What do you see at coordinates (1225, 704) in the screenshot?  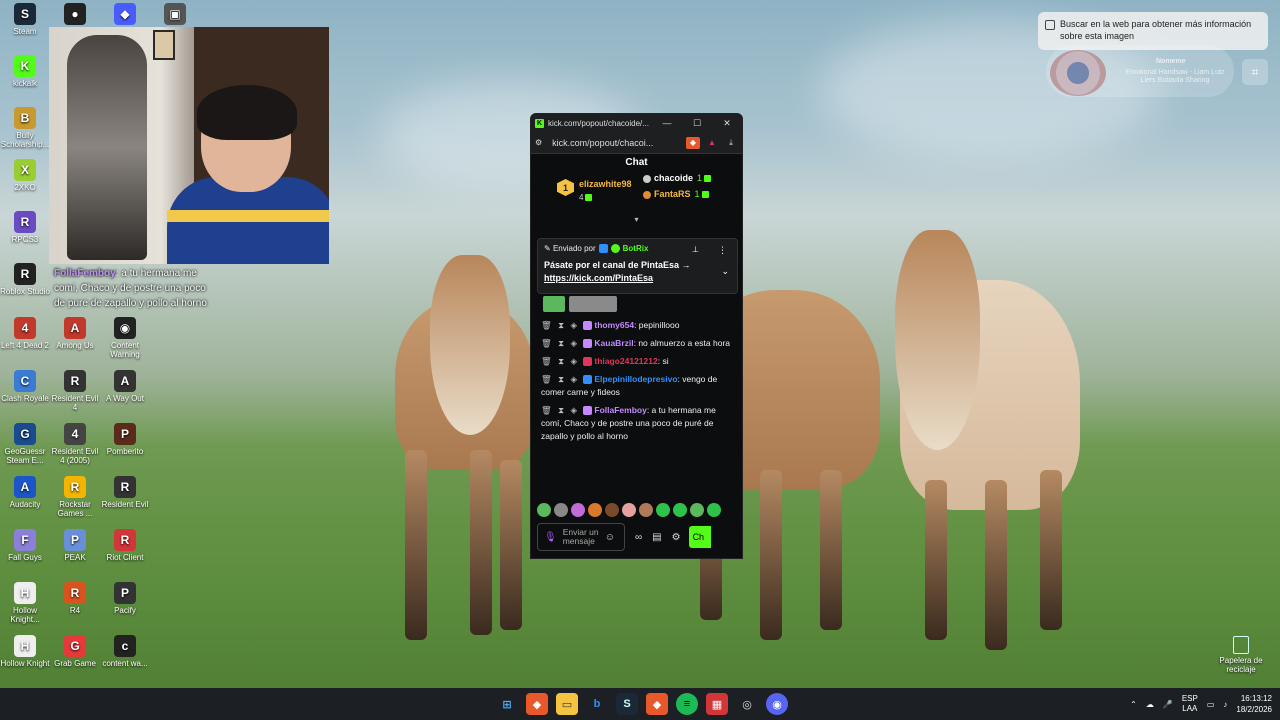 I see `volume-icon: ♪` at bounding box center [1225, 704].